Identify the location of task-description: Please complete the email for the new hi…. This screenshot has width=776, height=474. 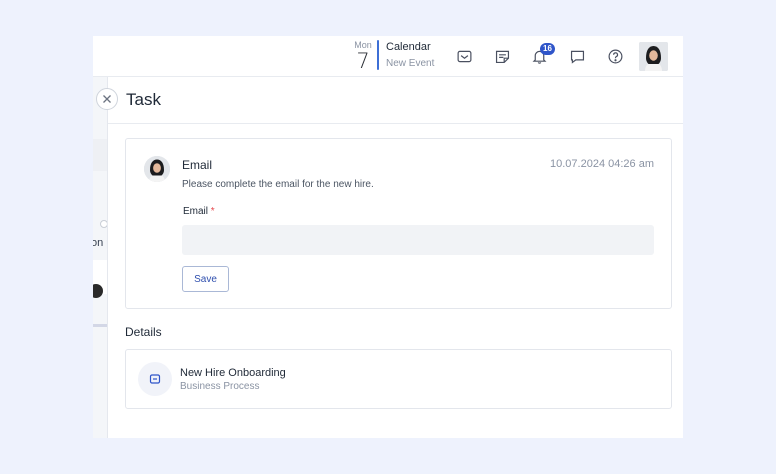
(278, 184).